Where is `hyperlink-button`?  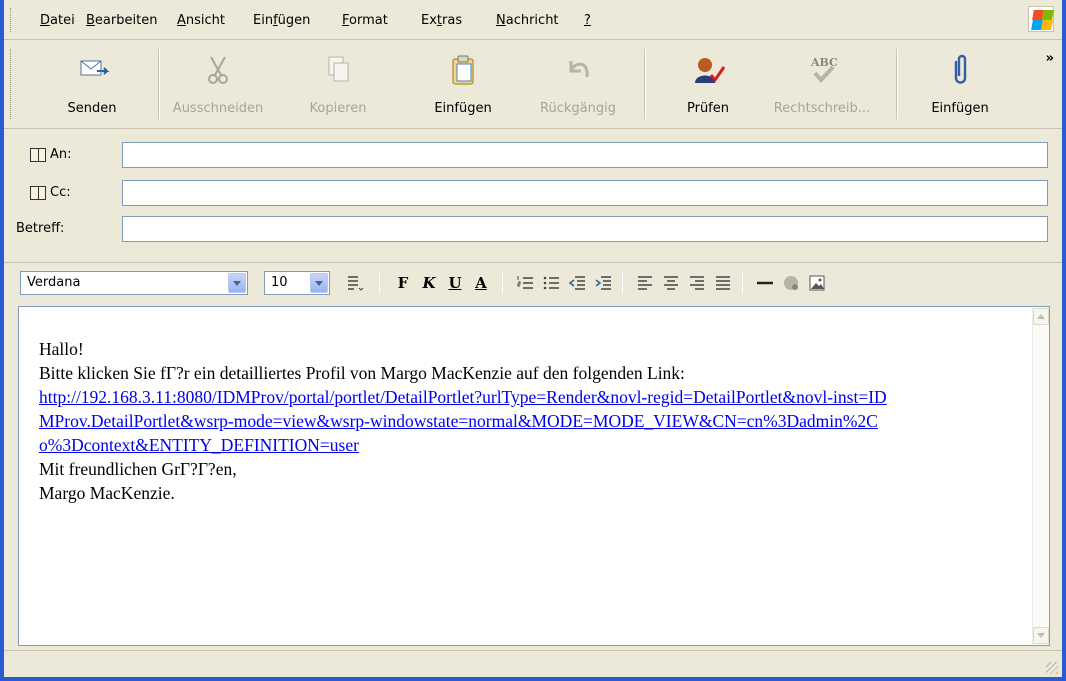
hyperlink-button is located at coordinates (791, 283).